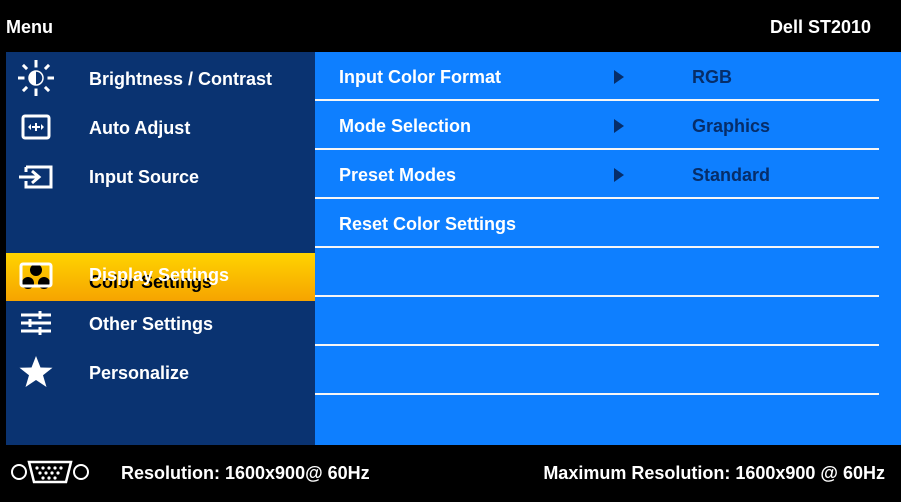 This screenshot has height=502, width=901. I want to click on display-settings-icon, so click(36, 275).